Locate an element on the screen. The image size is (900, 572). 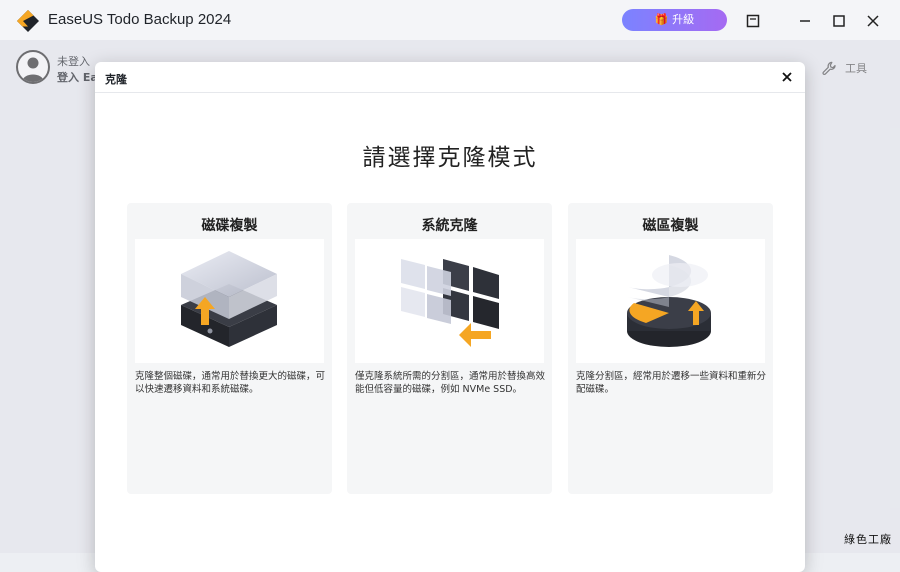
dialog-header: 克隆 is located at coordinates (450, 77).